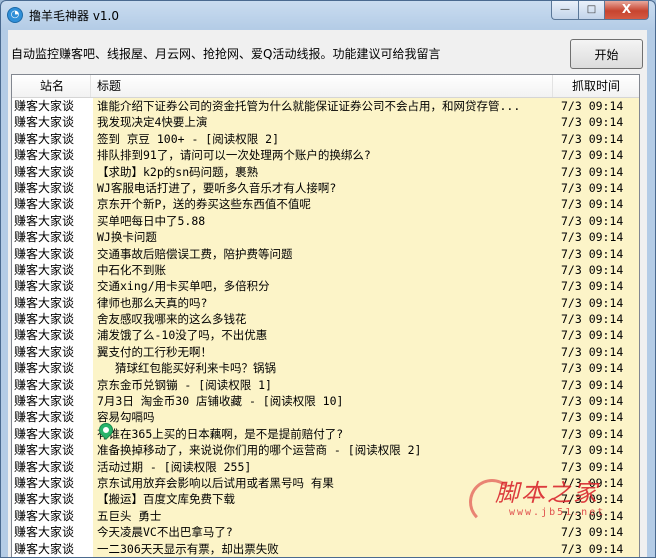  What do you see at coordinates (323, 368) in the screenshot?
I see `cell-title: 猜球红包能买好利来卡吗？锅锅` at bounding box center [323, 368].